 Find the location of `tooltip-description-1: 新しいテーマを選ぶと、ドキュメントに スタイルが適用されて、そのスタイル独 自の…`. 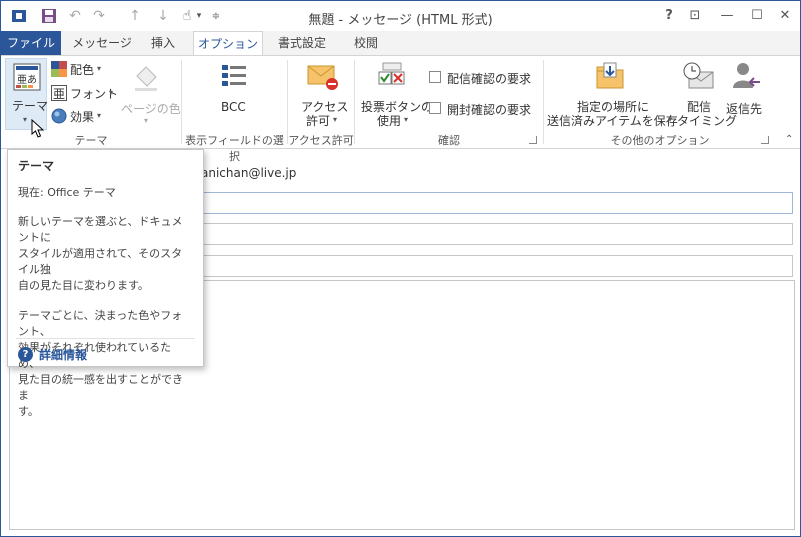

tooltip-description-1: 新しいテーマを選ぶと、ドキュメントに スタイルが適用されて、そのスタイル独 自の… is located at coordinates (105, 254).